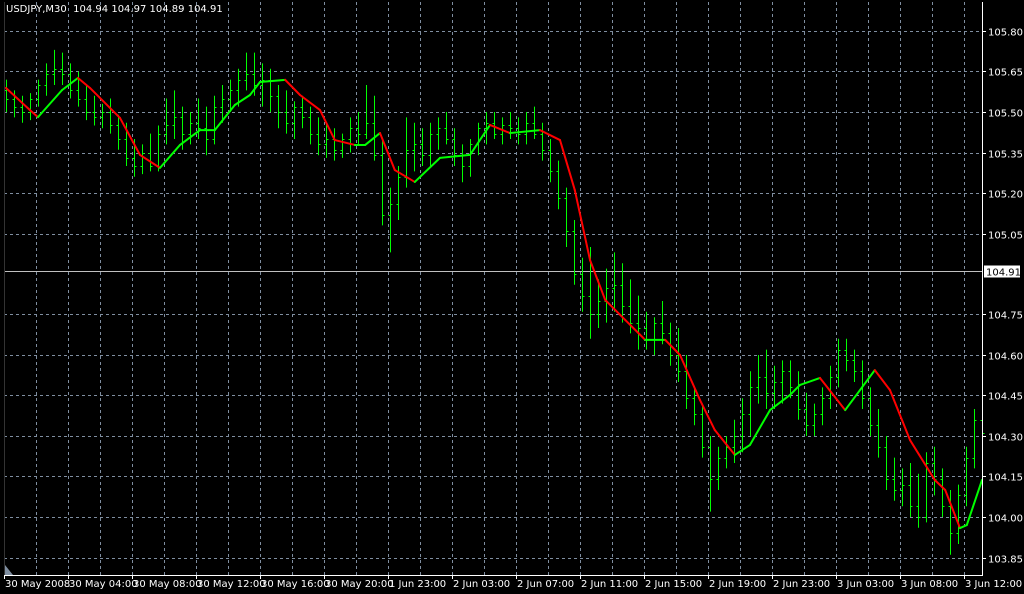 This screenshot has width=1024, height=594. Describe the element at coordinates (481, 584) in the screenshot. I see `time-tick-label: 2 Jun 03:00` at that location.